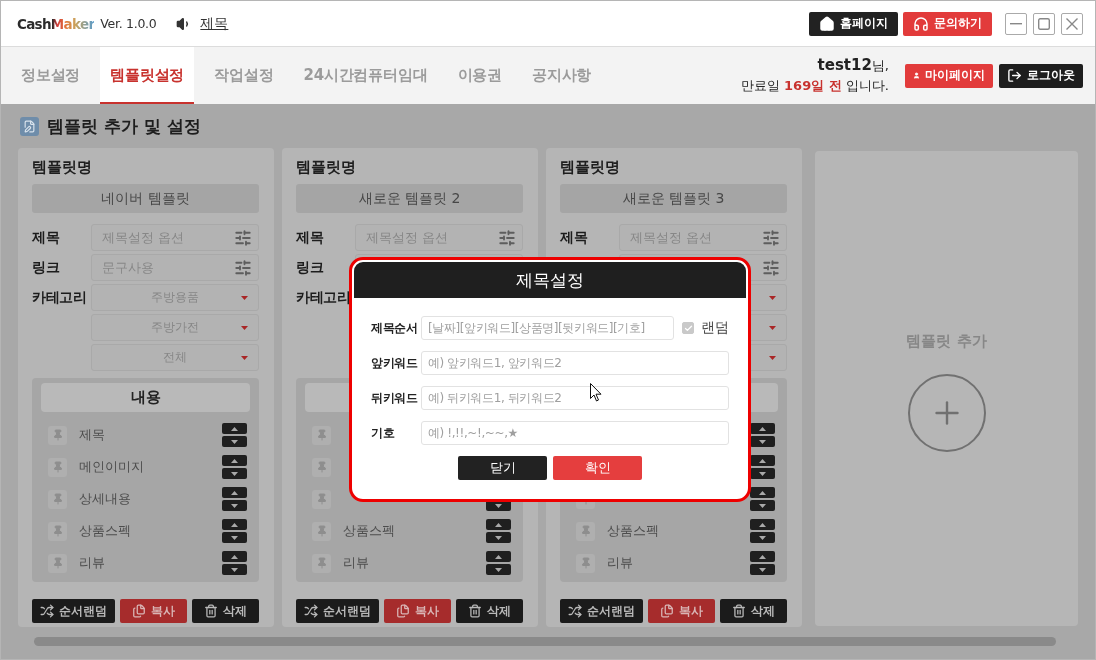 This screenshot has height=660, width=1096. I want to click on field-label: 링크, so click(310, 267).